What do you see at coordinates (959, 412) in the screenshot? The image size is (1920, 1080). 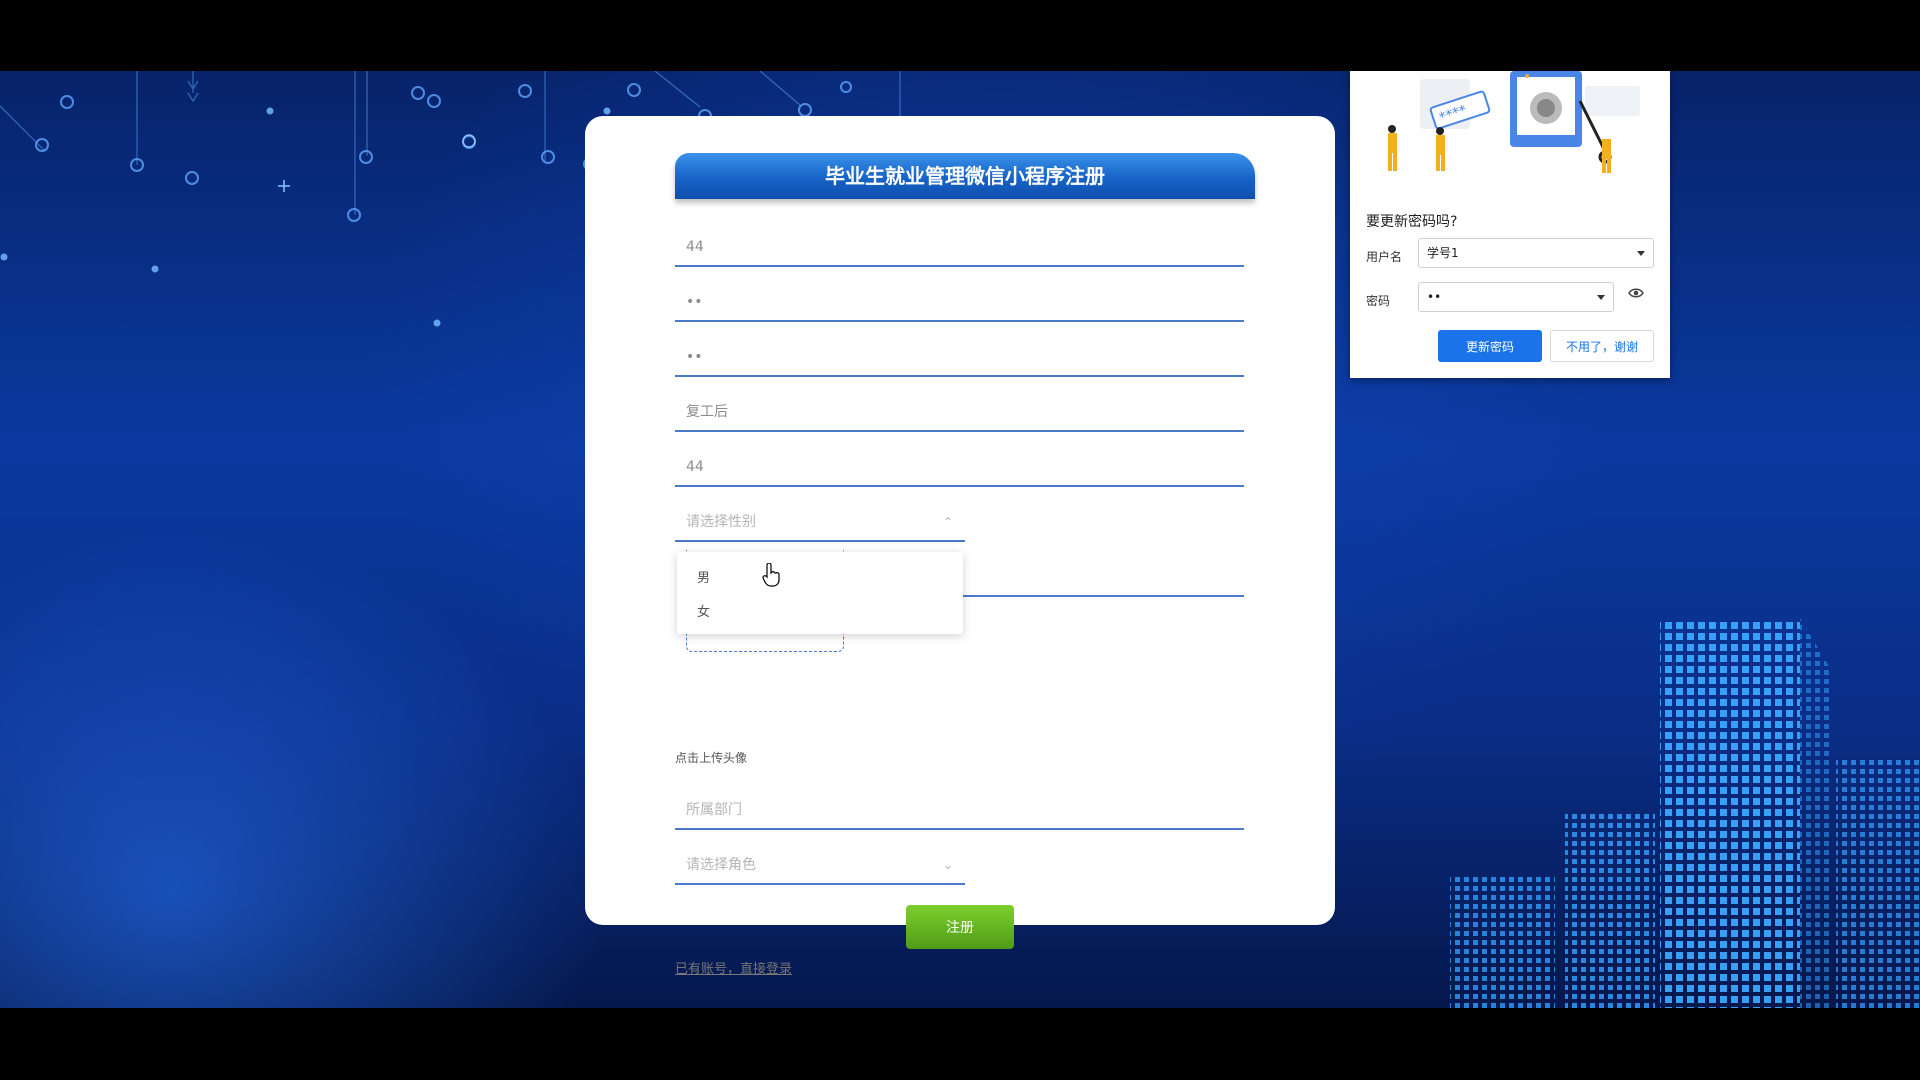 I see `name-field: 复工后` at bounding box center [959, 412].